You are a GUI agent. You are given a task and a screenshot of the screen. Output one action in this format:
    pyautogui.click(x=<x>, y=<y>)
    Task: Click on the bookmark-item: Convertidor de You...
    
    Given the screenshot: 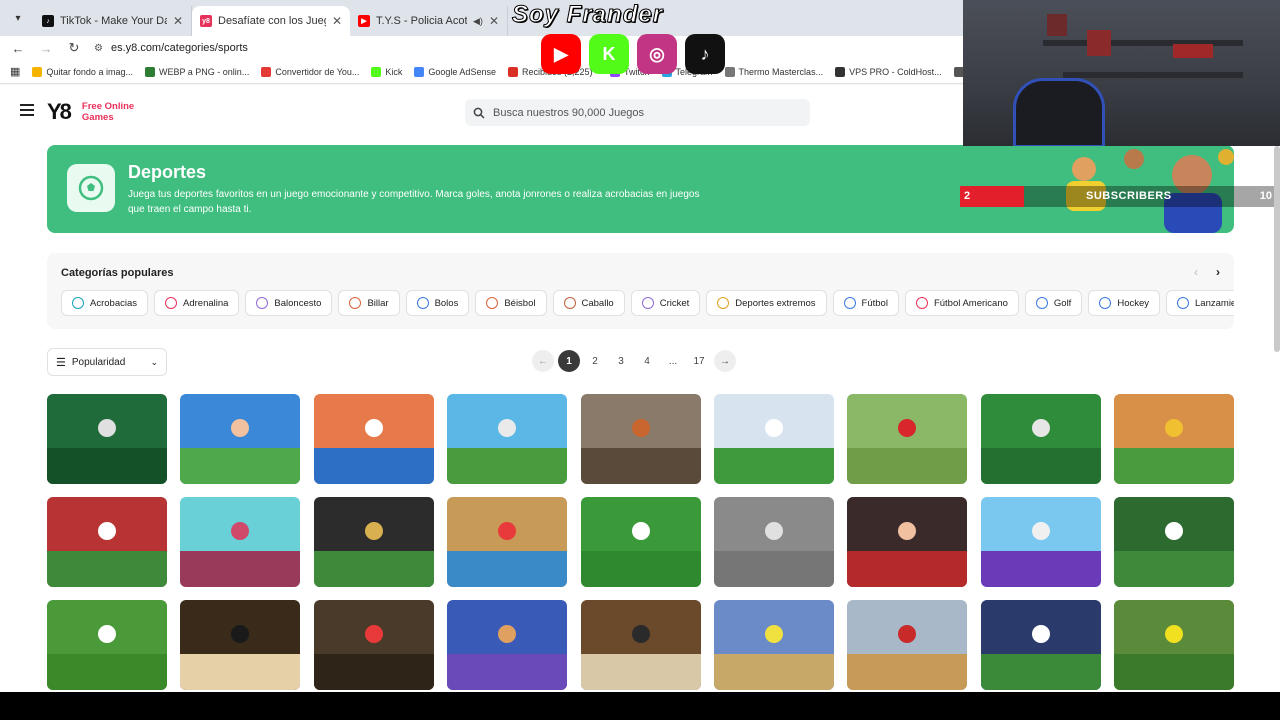 What is the action you would take?
    pyautogui.click(x=310, y=71)
    